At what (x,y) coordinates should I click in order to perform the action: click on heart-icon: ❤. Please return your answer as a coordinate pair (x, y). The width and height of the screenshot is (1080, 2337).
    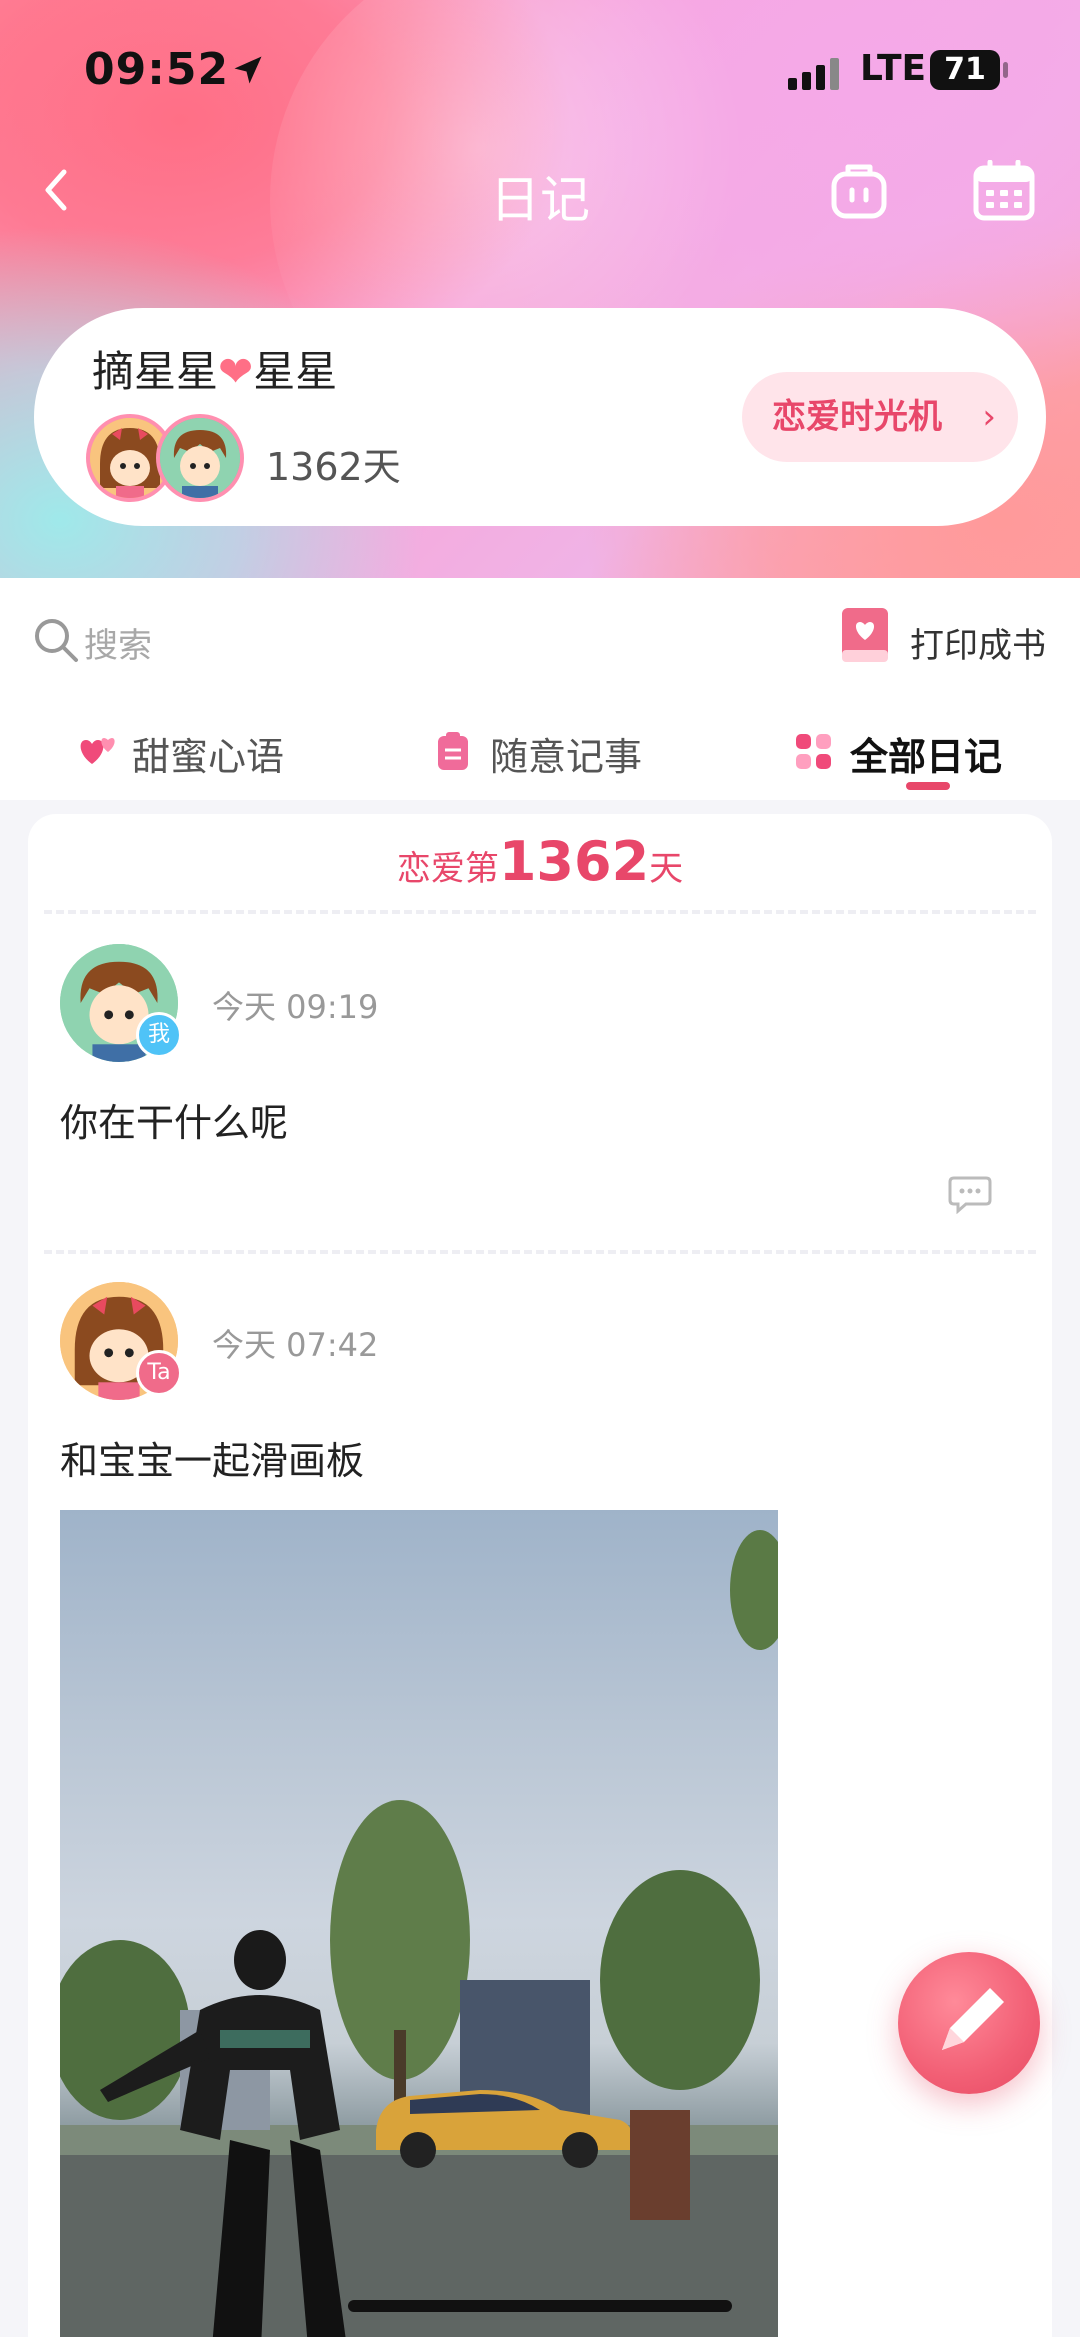
    Looking at the image, I should click on (236, 371).